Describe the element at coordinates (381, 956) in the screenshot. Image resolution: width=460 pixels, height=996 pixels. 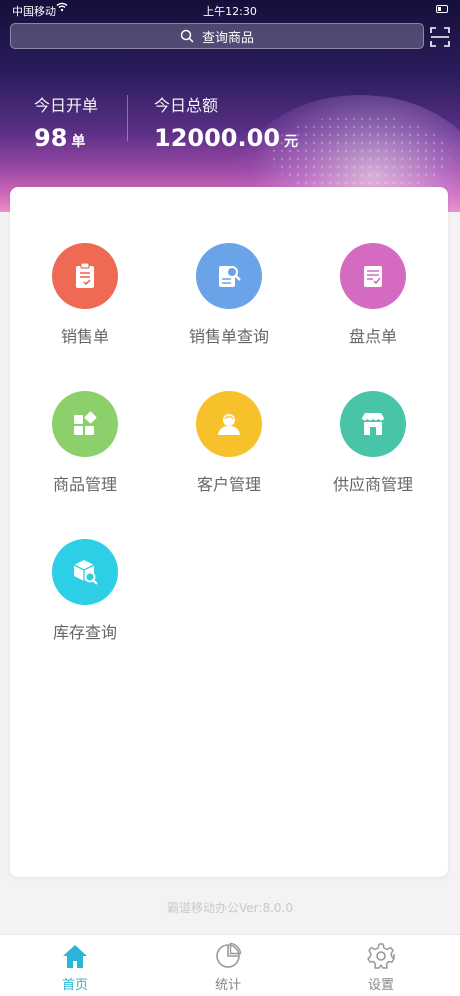
I see `gear-icon` at that location.